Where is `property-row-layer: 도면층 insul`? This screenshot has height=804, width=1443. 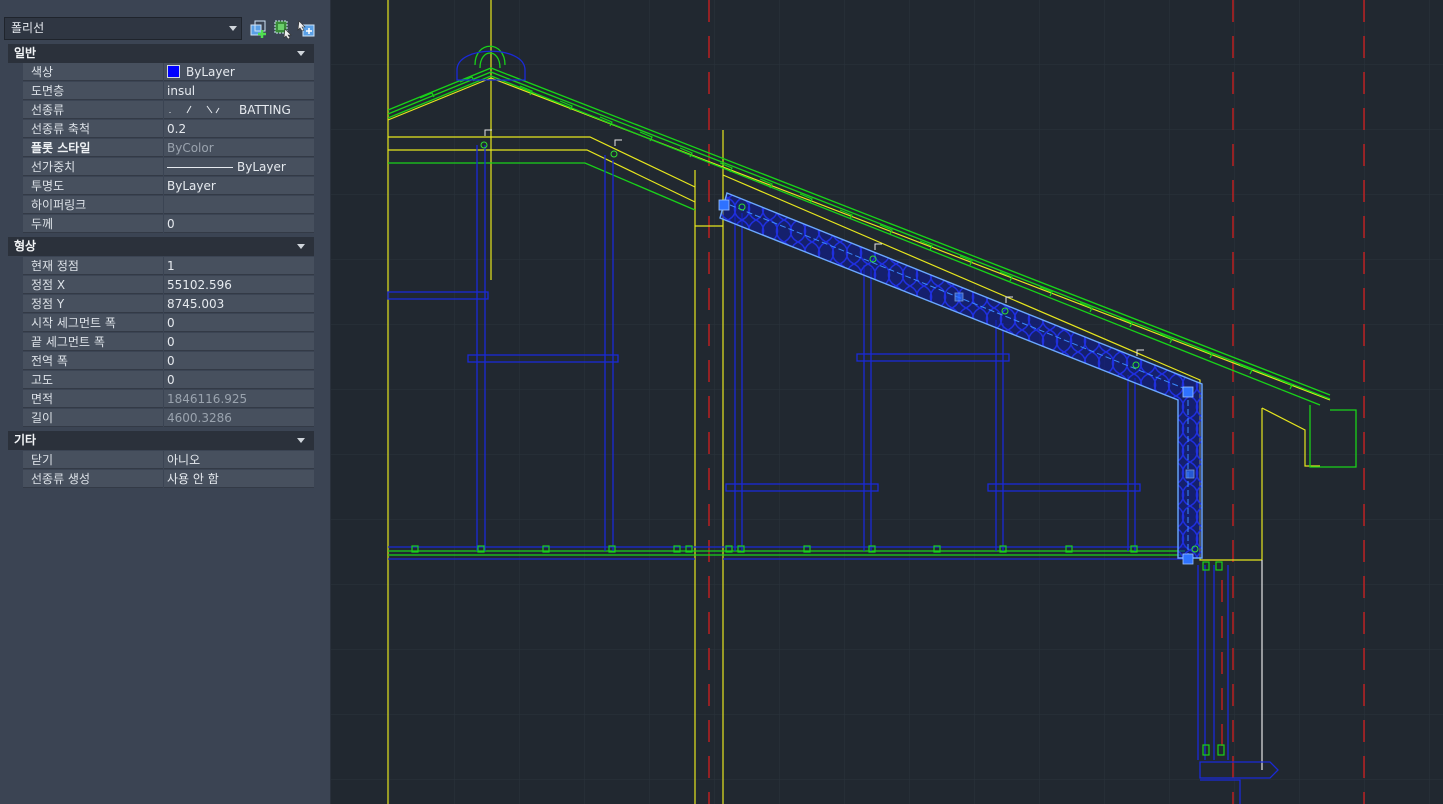 property-row-layer: 도면층 insul is located at coordinates (161, 91).